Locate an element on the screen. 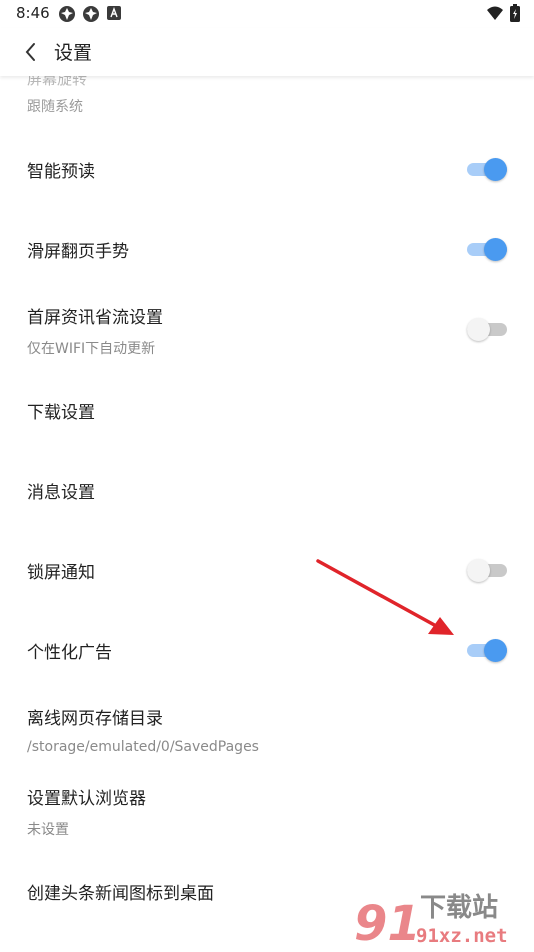 The image size is (534, 952). settings-item-swipe-gesture: 滑屏翻页手势 is located at coordinates (267, 250).